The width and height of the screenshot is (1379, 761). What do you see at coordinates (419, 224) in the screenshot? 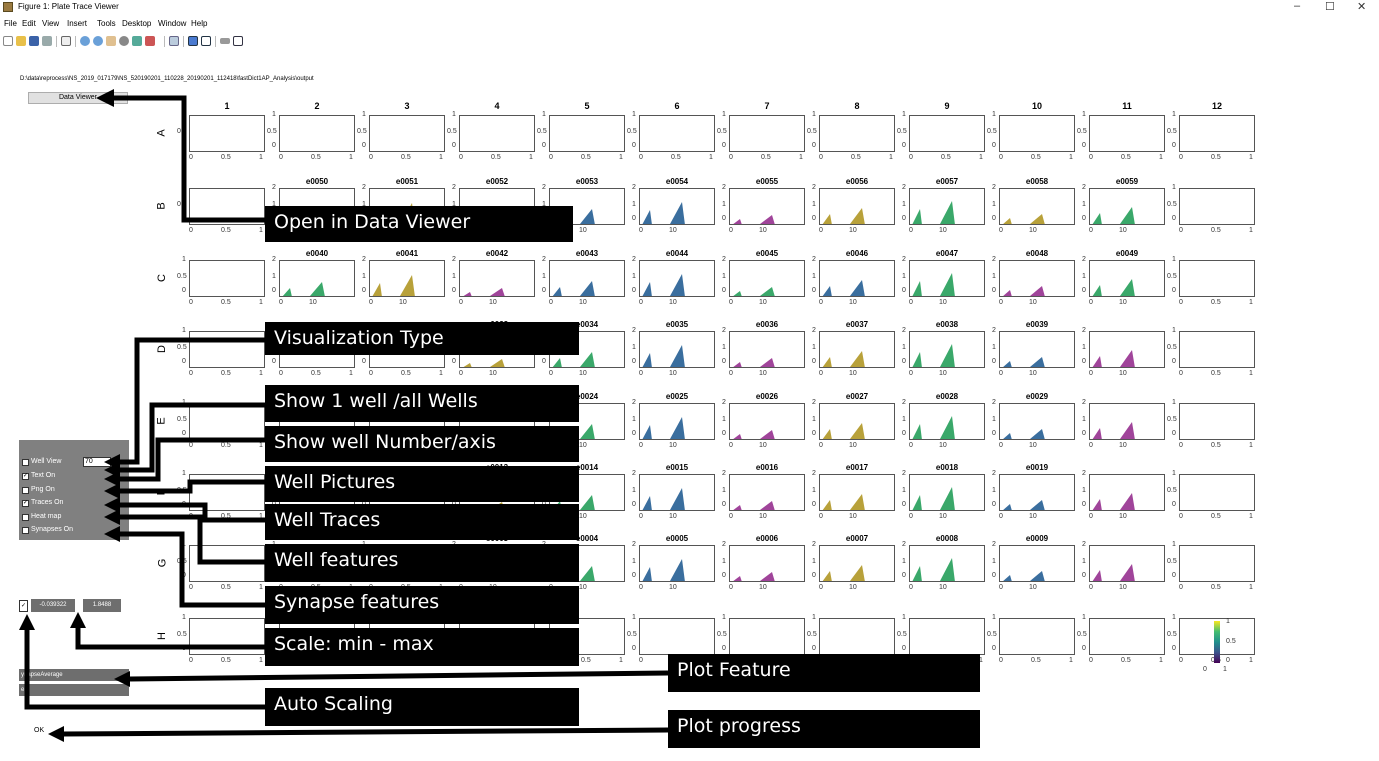
I see `callout-open-data-viewer: Open in Data Viewer` at bounding box center [419, 224].